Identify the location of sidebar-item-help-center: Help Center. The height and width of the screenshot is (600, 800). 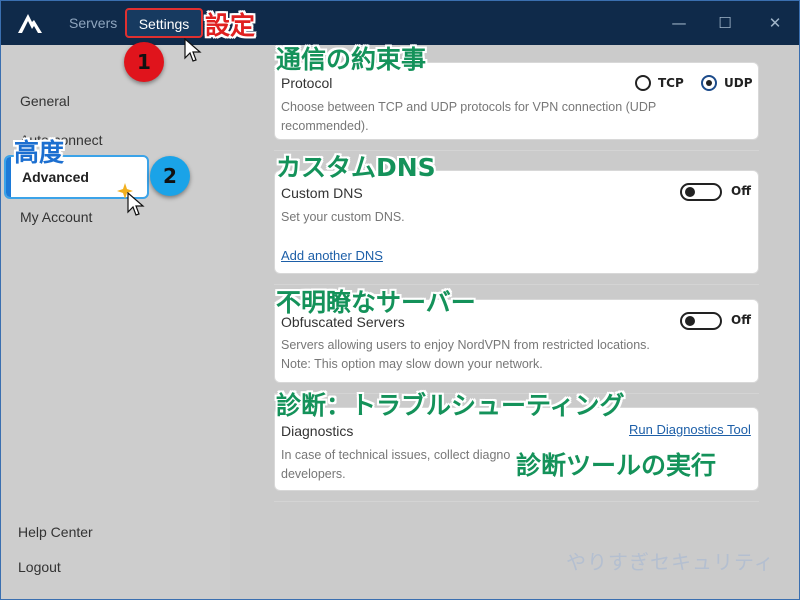
(55, 532).